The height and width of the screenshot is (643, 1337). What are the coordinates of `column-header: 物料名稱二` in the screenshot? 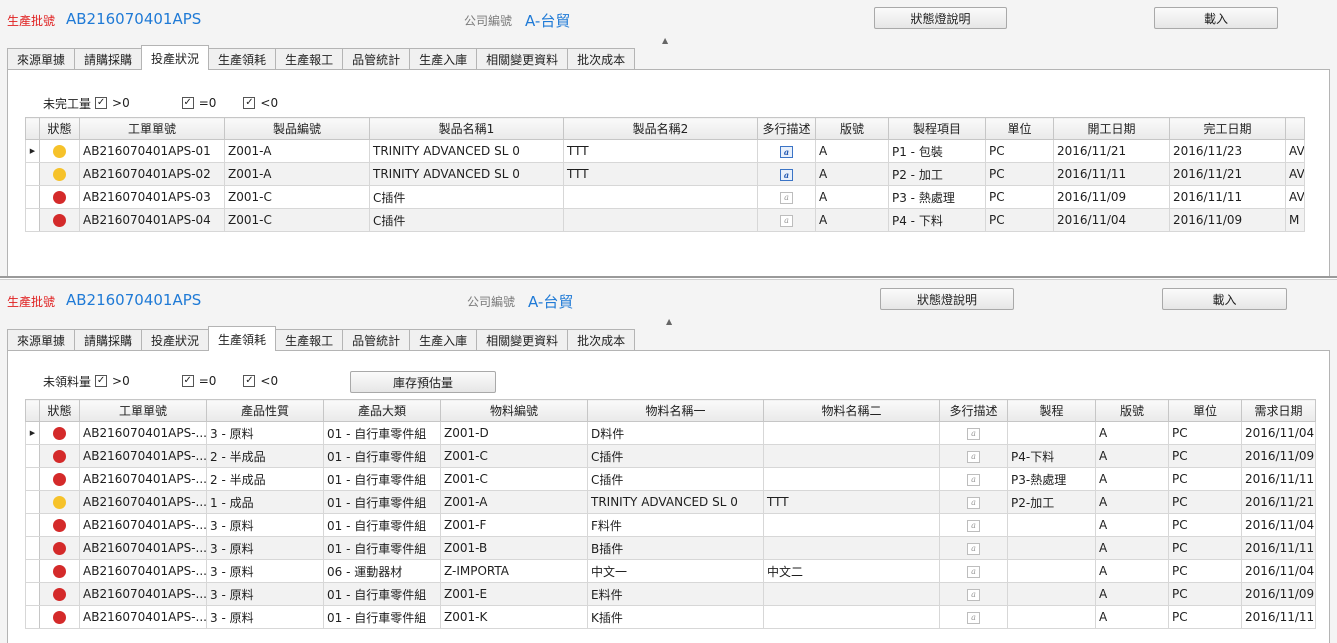 It's located at (851, 410).